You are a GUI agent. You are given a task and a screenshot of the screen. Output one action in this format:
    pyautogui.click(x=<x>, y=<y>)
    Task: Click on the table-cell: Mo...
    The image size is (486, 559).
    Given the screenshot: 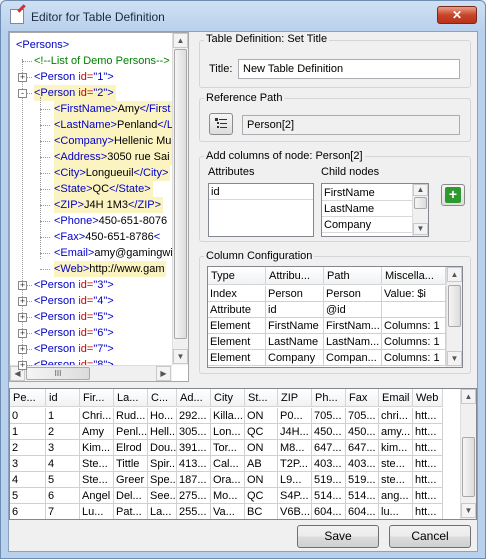 What is the action you would take?
    pyautogui.click(x=228, y=496)
    